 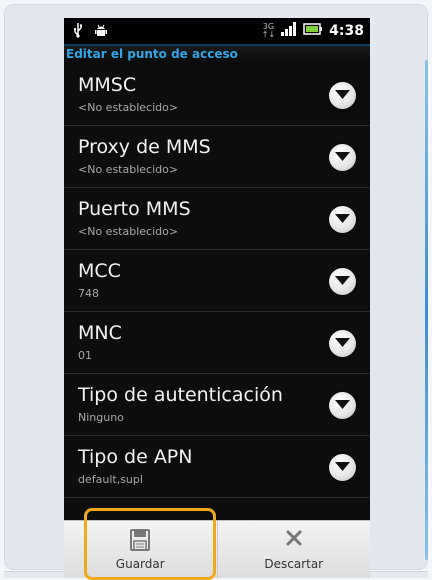 What do you see at coordinates (217, 95) in the screenshot?
I see `setting-row-mmsc: MMSC <No establecido>` at bounding box center [217, 95].